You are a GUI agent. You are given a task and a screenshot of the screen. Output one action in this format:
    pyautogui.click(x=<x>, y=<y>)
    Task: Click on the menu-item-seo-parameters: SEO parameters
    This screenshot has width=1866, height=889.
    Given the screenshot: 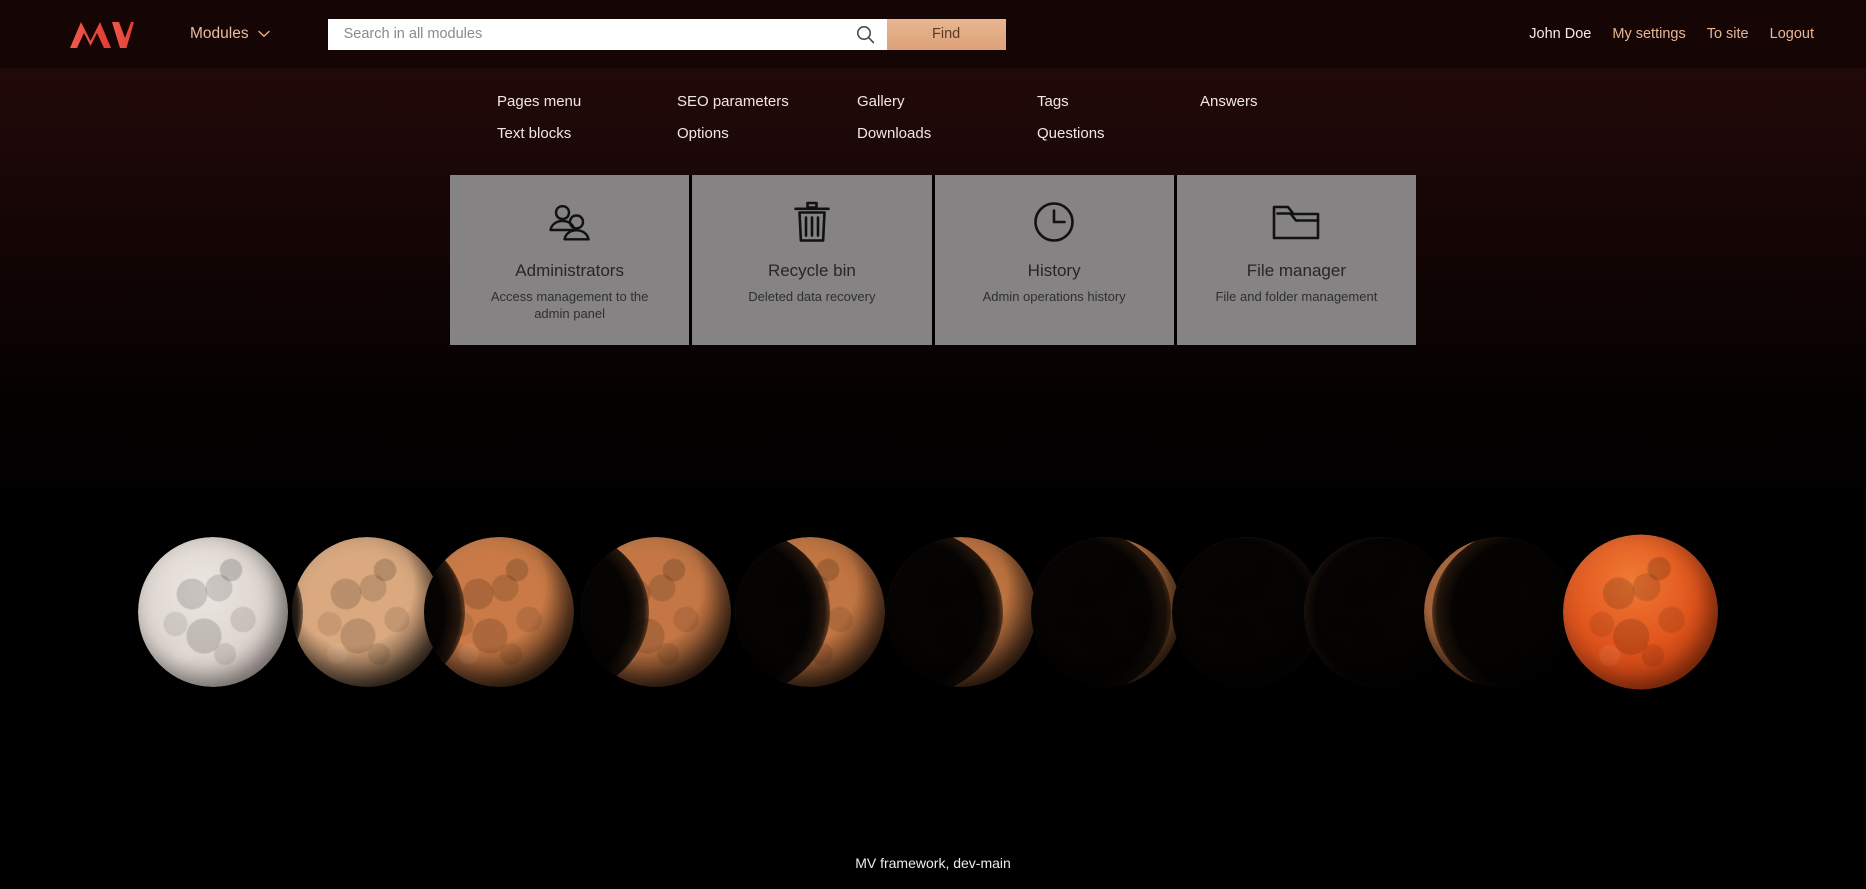 What is the action you would take?
    pyautogui.click(x=767, y=102)
    